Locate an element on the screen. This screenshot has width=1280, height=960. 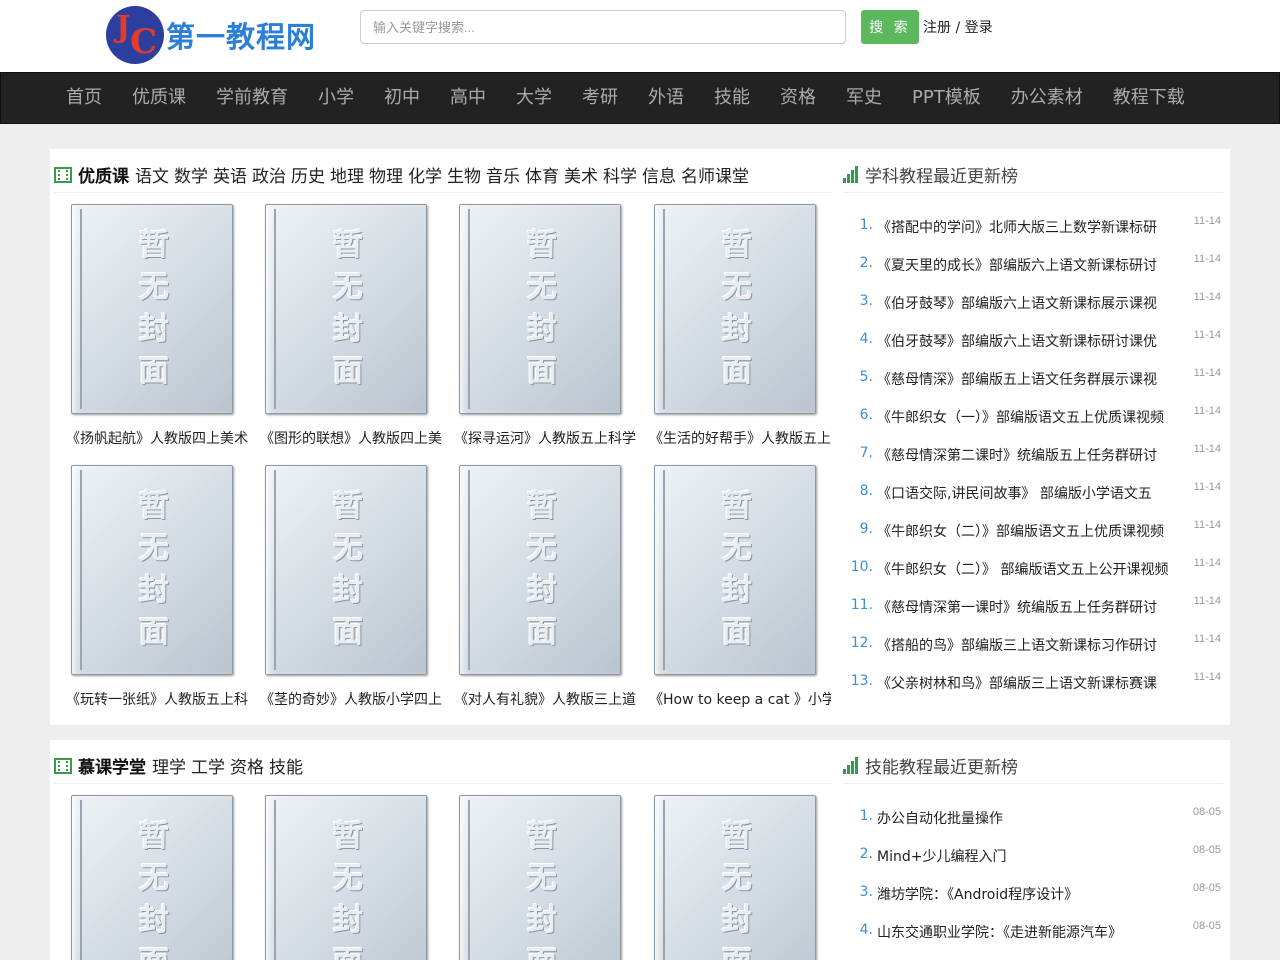
rank-item: 4. 山东交通职业学院：《走进新能源汽车》 08-05 is located at coordinates (1033, 931).